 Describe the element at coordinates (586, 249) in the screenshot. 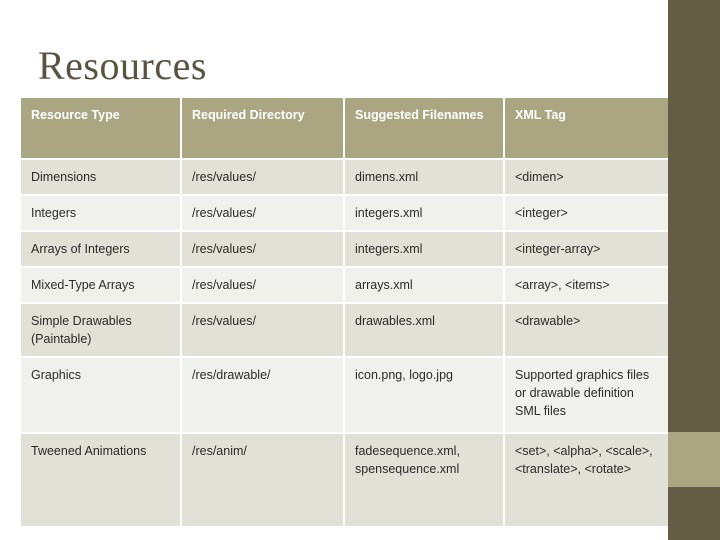

I see `cell-xml-tag: <integer-array>` at that location.